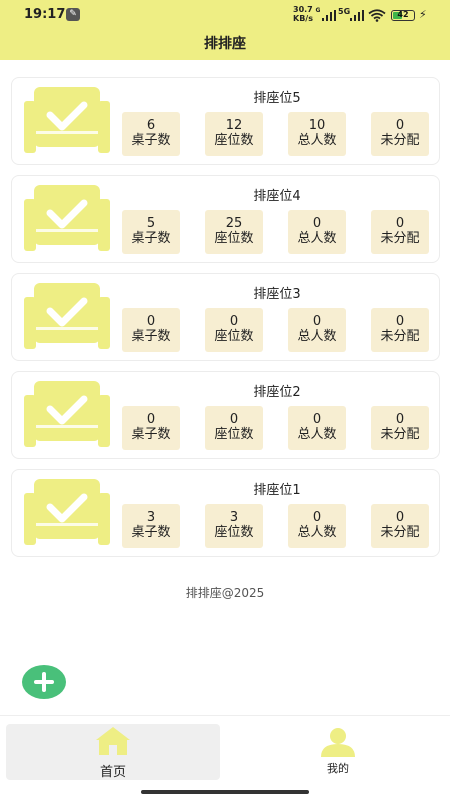  What do you see at coordinates (338, 742) in the screenshot?
I see `user-icon` at bounding box center [338, 742].